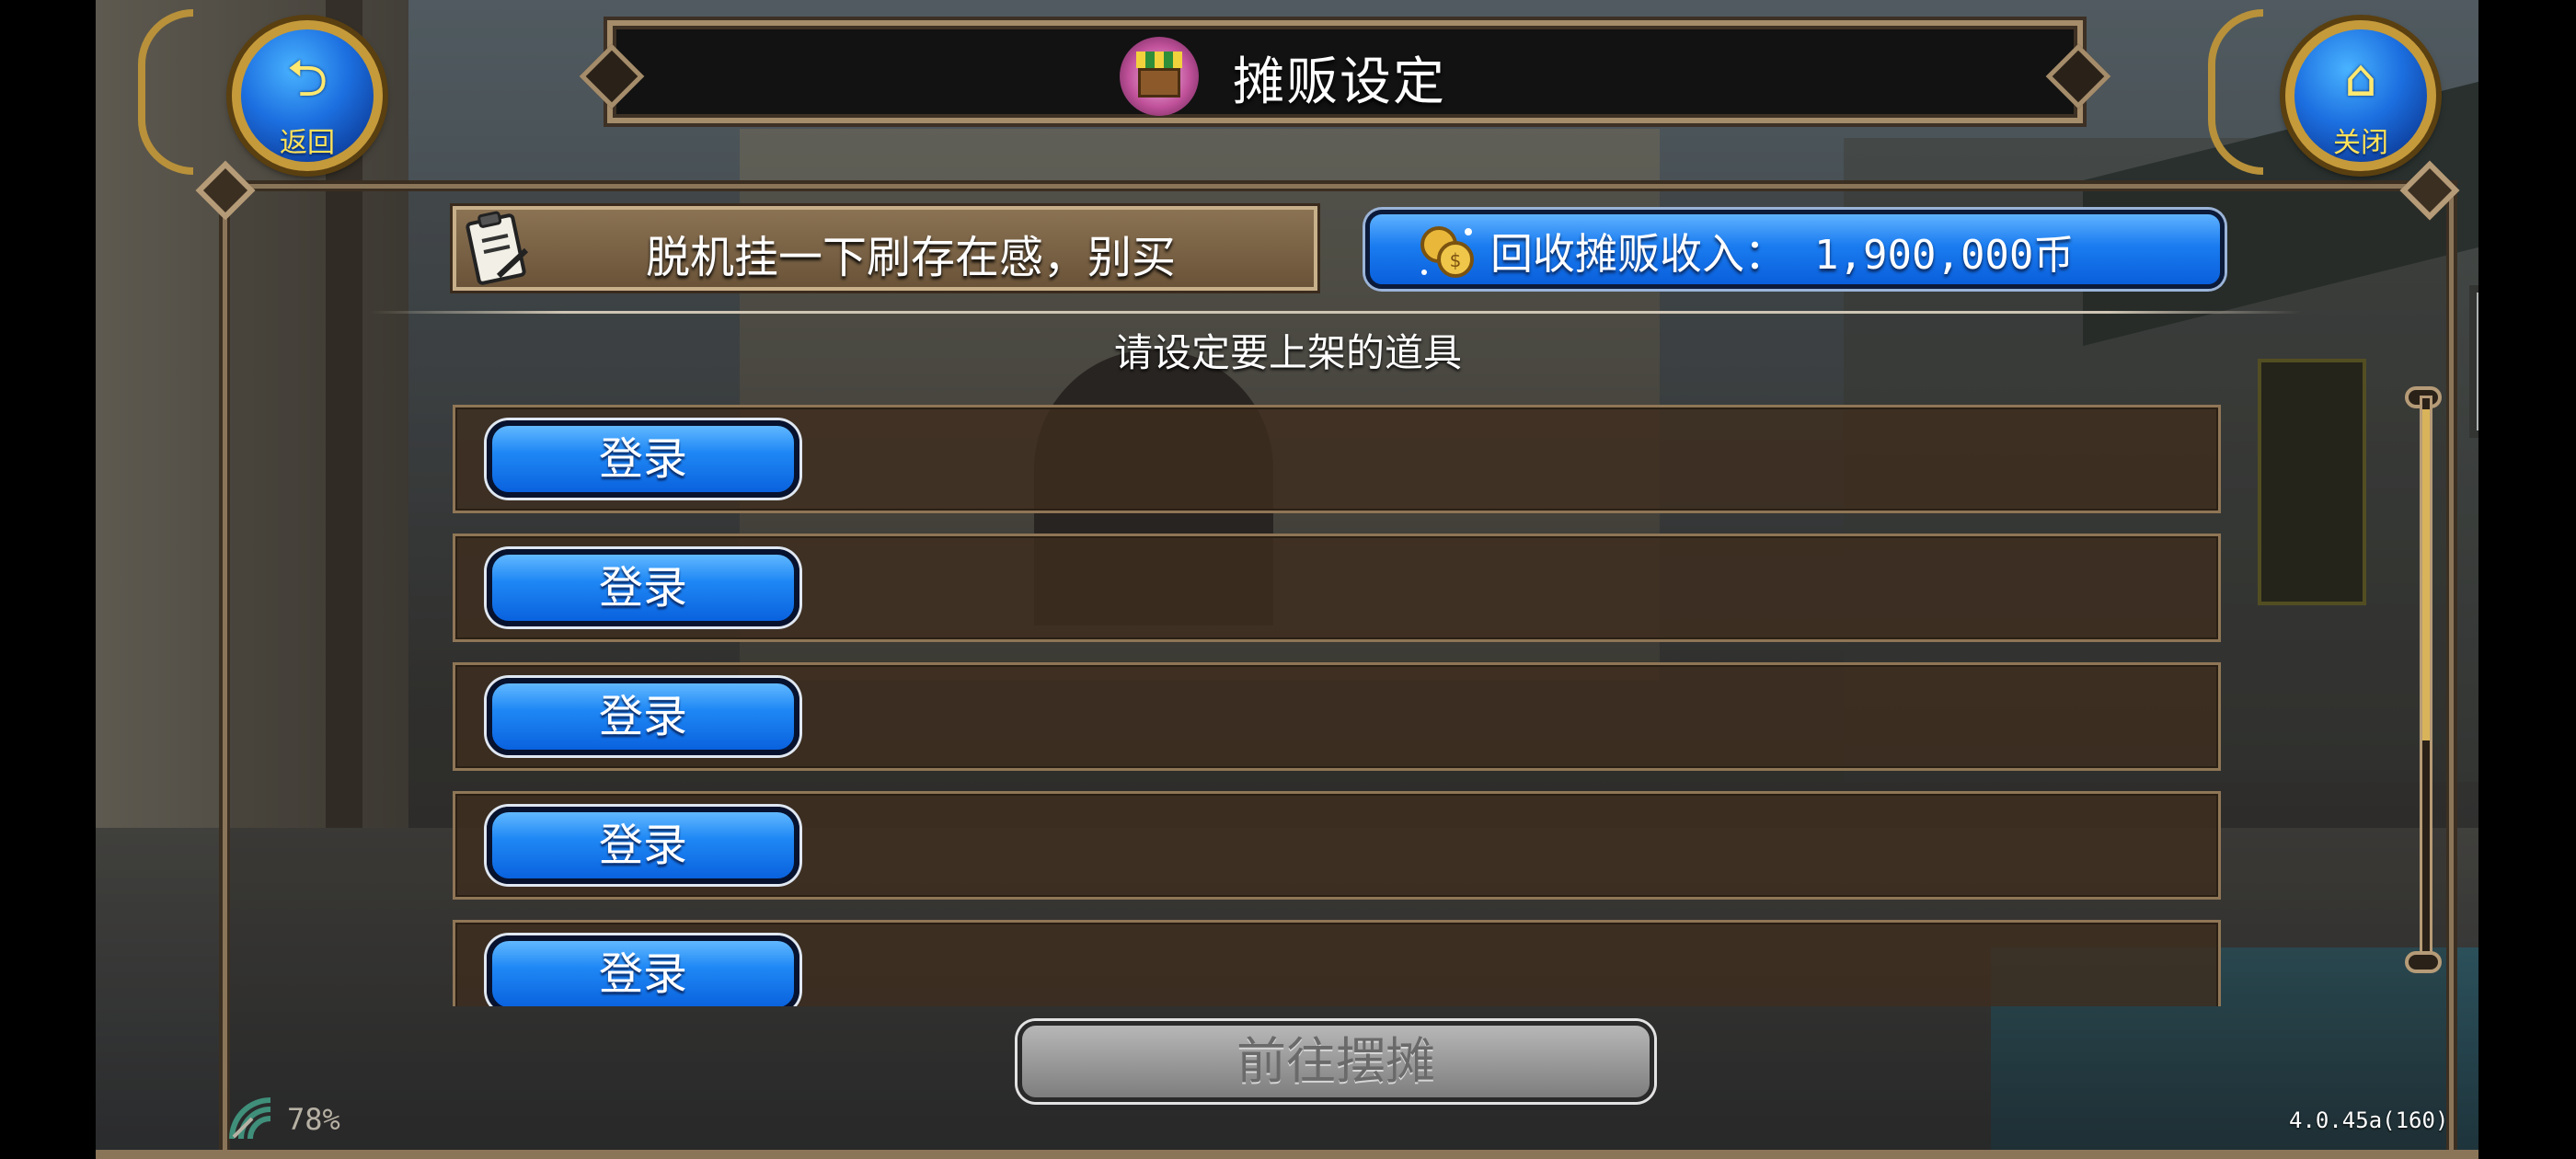 The height and width of the screenshot is (1159, 2576). I want to click on version-label: 4.0.45a(160), so click(2369, 1120).